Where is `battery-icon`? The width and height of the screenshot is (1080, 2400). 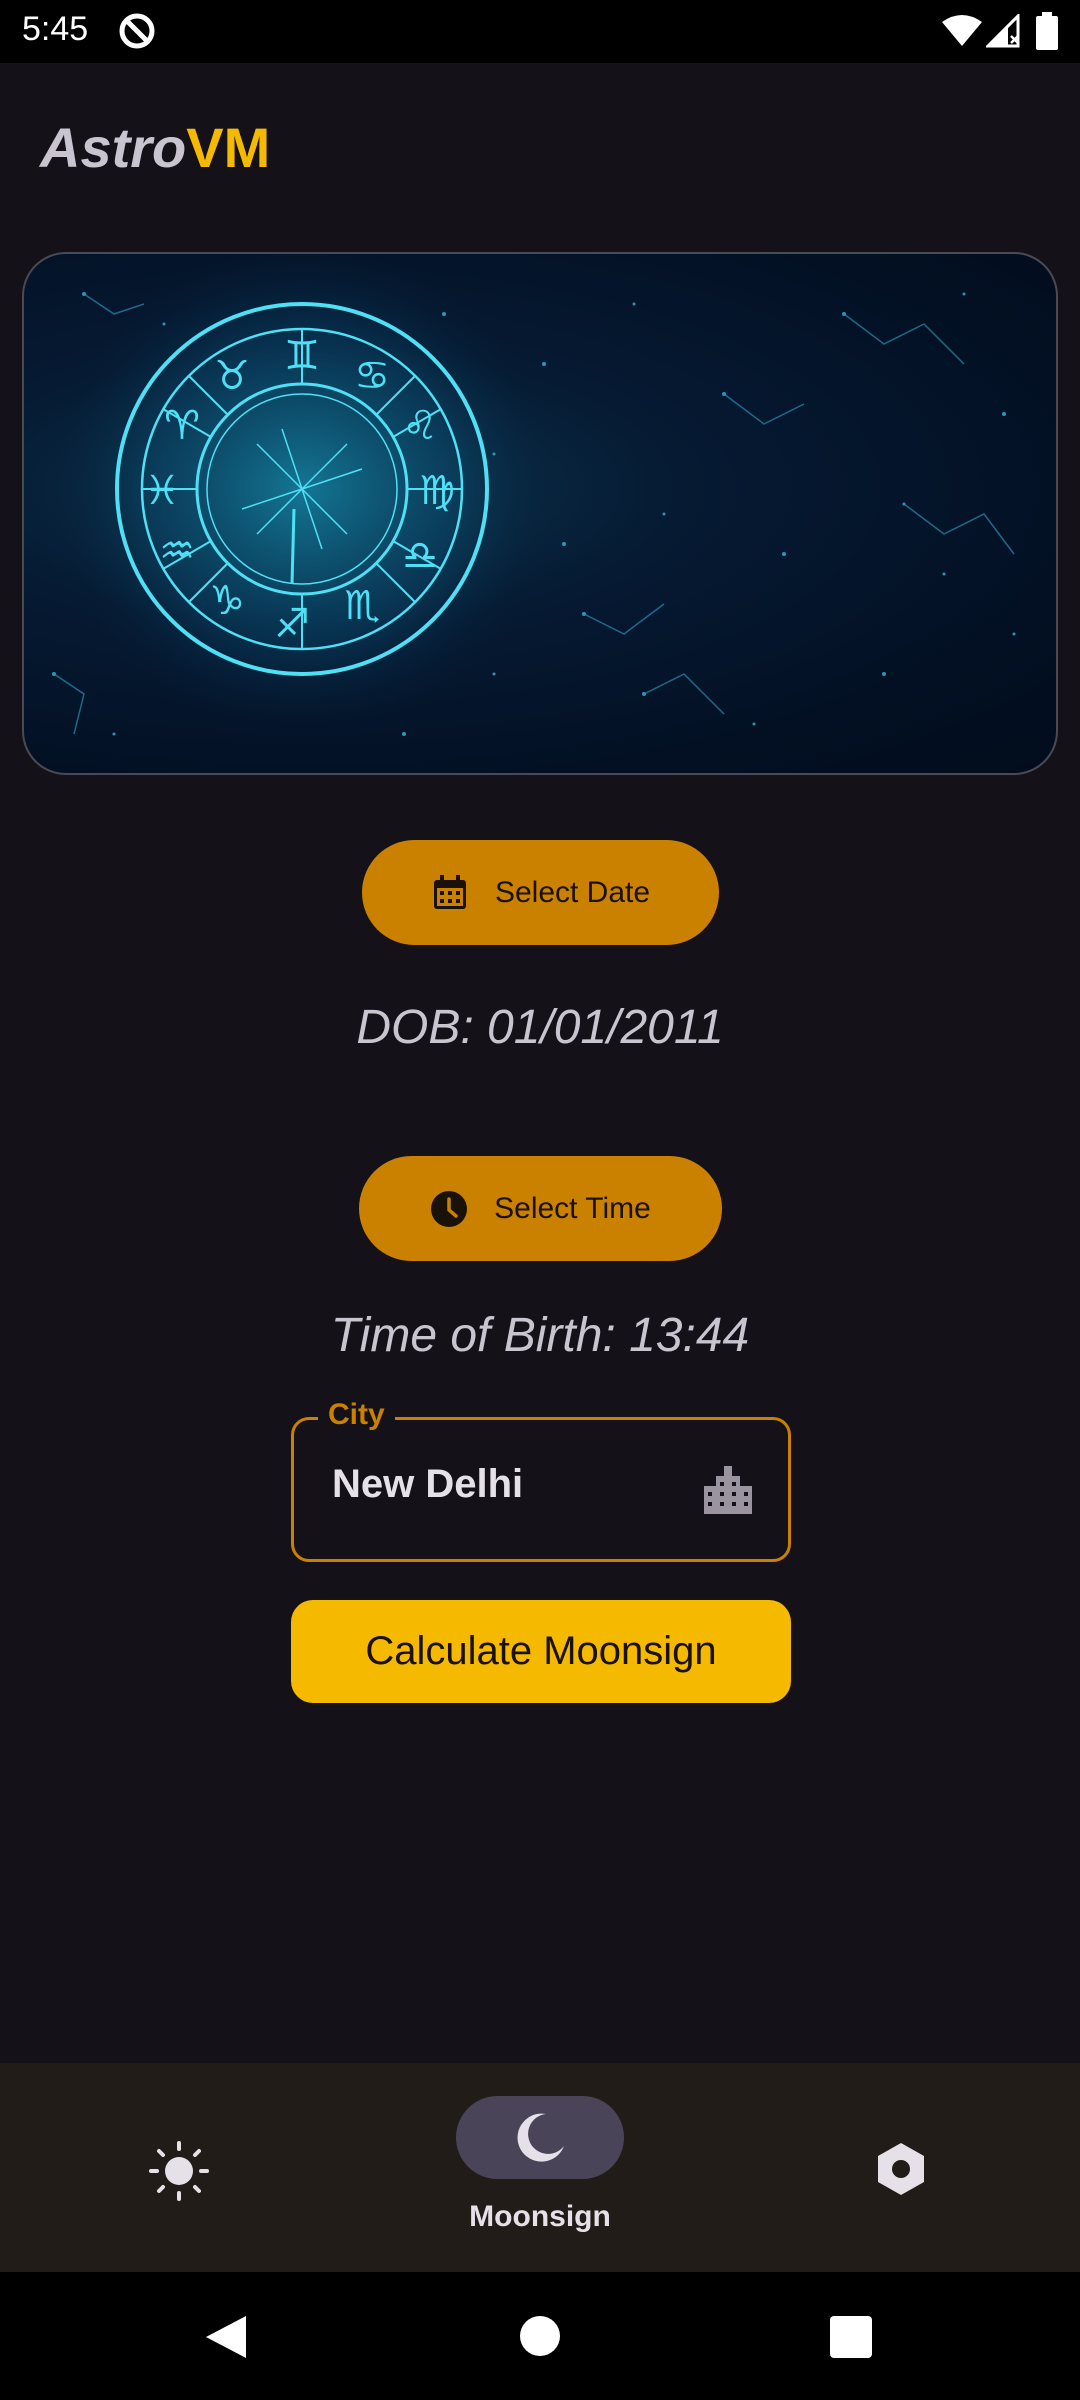
battery-icon is located at coordinates (1047, 31).